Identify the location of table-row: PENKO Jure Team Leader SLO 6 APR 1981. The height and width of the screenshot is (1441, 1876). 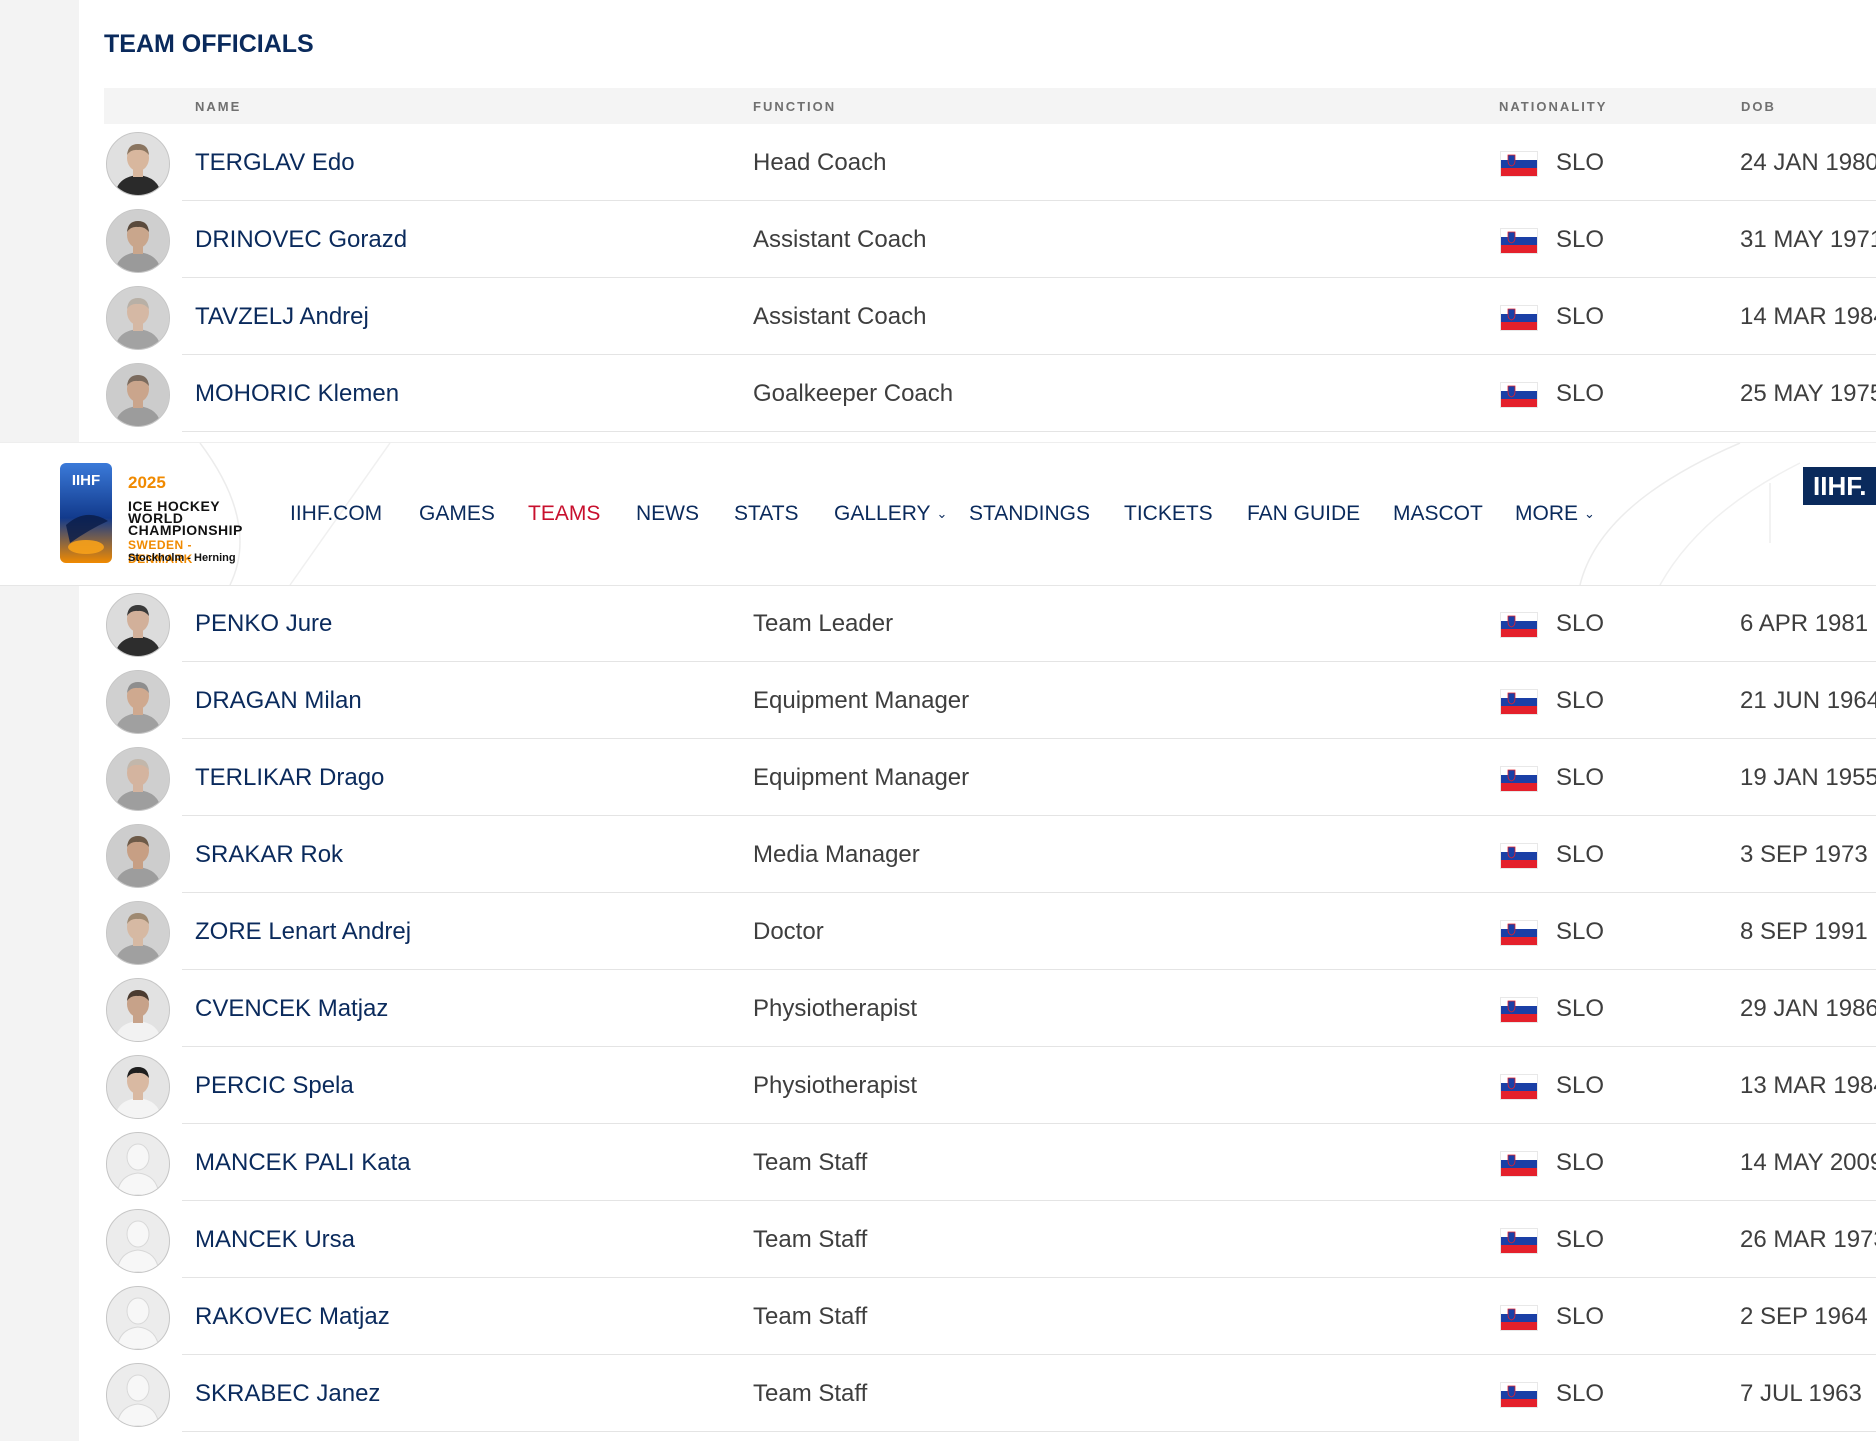
(990, 623).